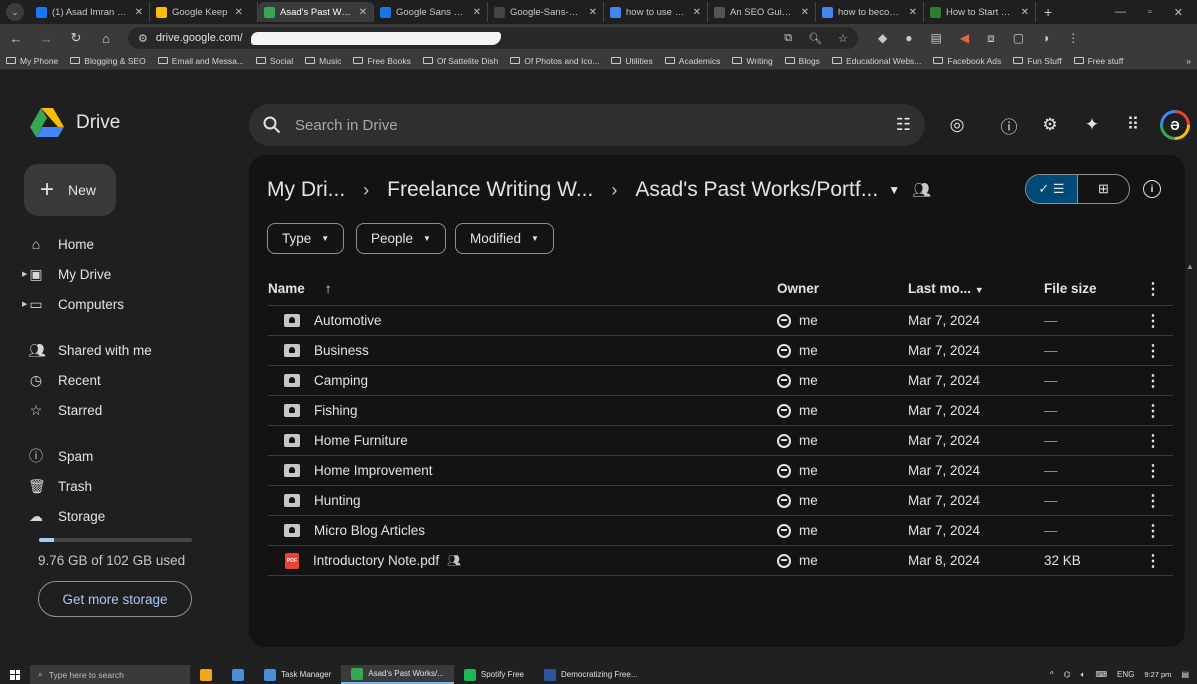  What do you see at coordinates (935, 38) in the screenshot?
I see `extension-icon: ▤` at bounding box center [935, 38].